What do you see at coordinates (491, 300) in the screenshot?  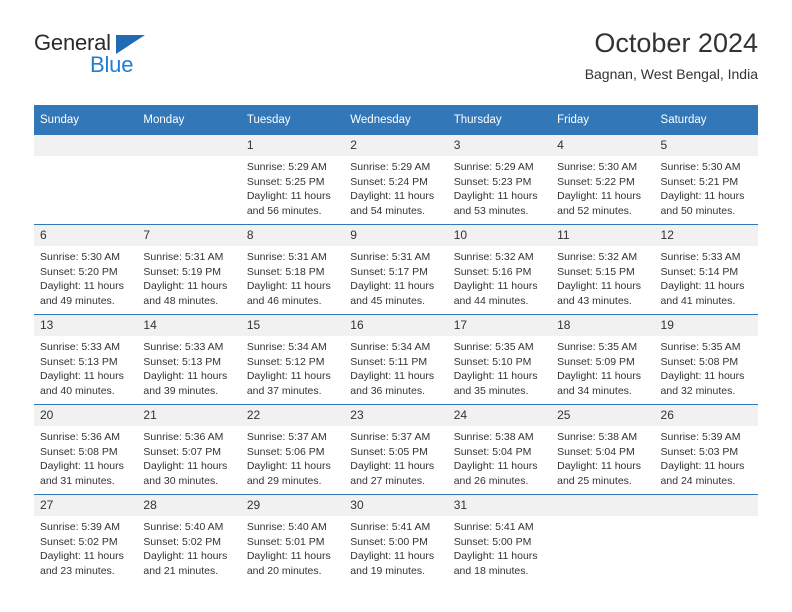 I see `daylight-duration-line2: and 44 minutes.` at bounding box center [491, 300].